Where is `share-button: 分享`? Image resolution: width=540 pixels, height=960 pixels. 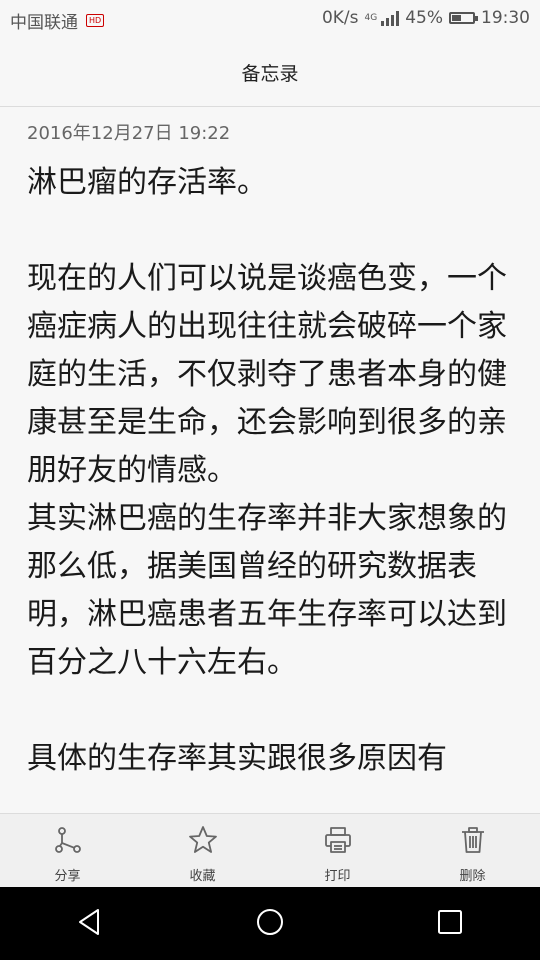
share-button: 分享 is located at coordinates (67, 851).